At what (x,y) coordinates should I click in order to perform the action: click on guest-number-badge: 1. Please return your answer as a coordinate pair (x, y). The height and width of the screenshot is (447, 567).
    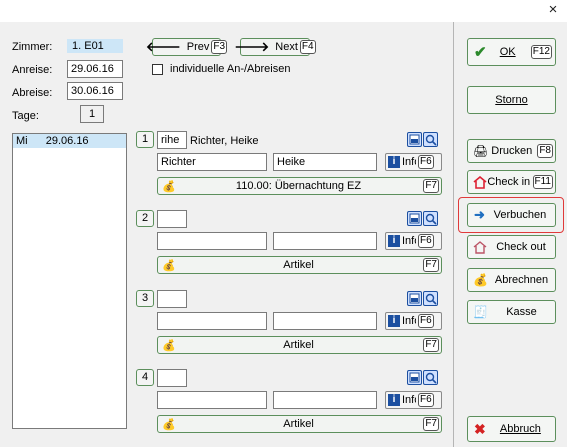
    Looking at the image, I should click on (145, 139).